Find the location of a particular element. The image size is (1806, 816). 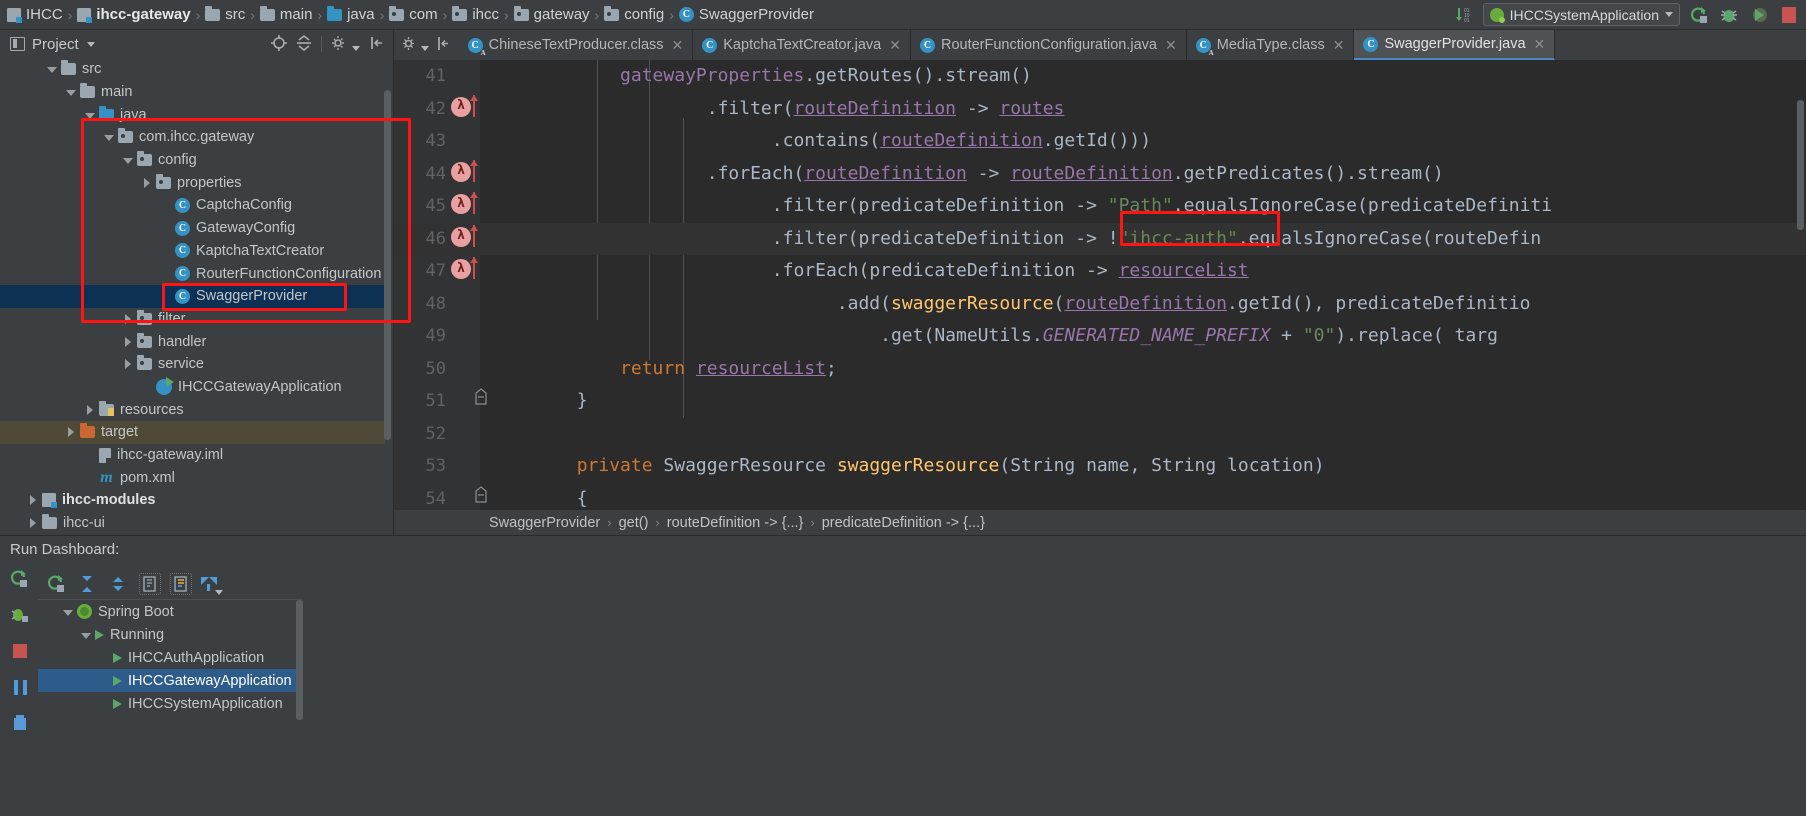

run-configuration-selector: IHCCSystemApplication is located at coordinates (1581, 14).